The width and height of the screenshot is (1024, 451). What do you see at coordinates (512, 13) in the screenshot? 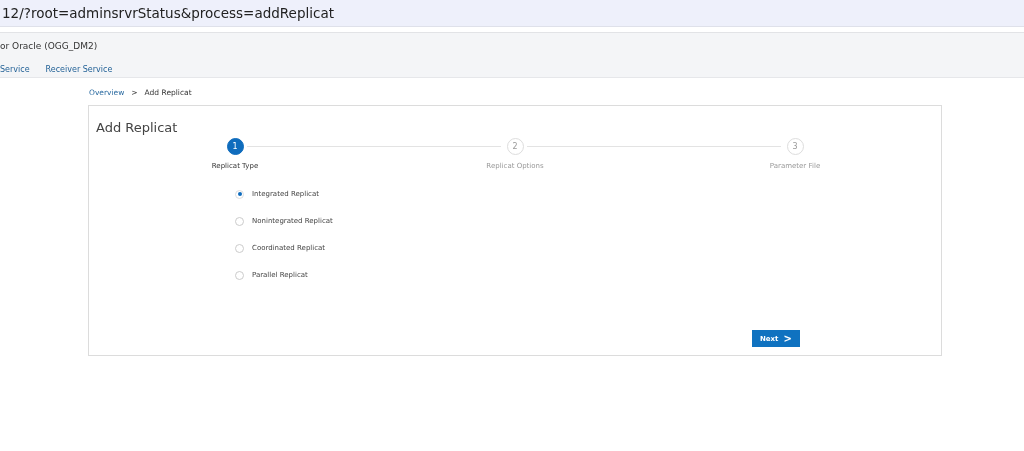
I see `address-bar: 12/?root=adminsrvrStatus&process=addReplicat` at bounding box center [512, 13].